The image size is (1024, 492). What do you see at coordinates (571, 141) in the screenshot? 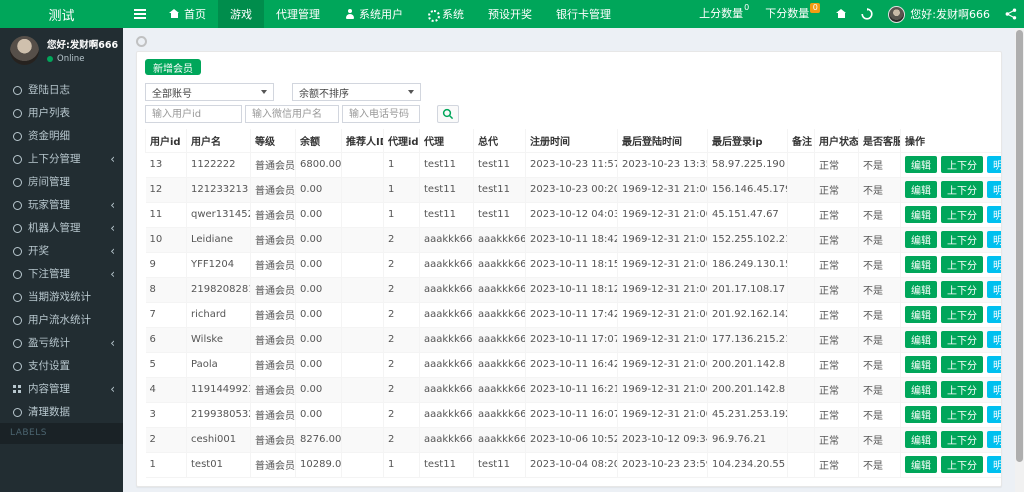
I see `column-header: 注册时间` at bounding box center [571, 141].